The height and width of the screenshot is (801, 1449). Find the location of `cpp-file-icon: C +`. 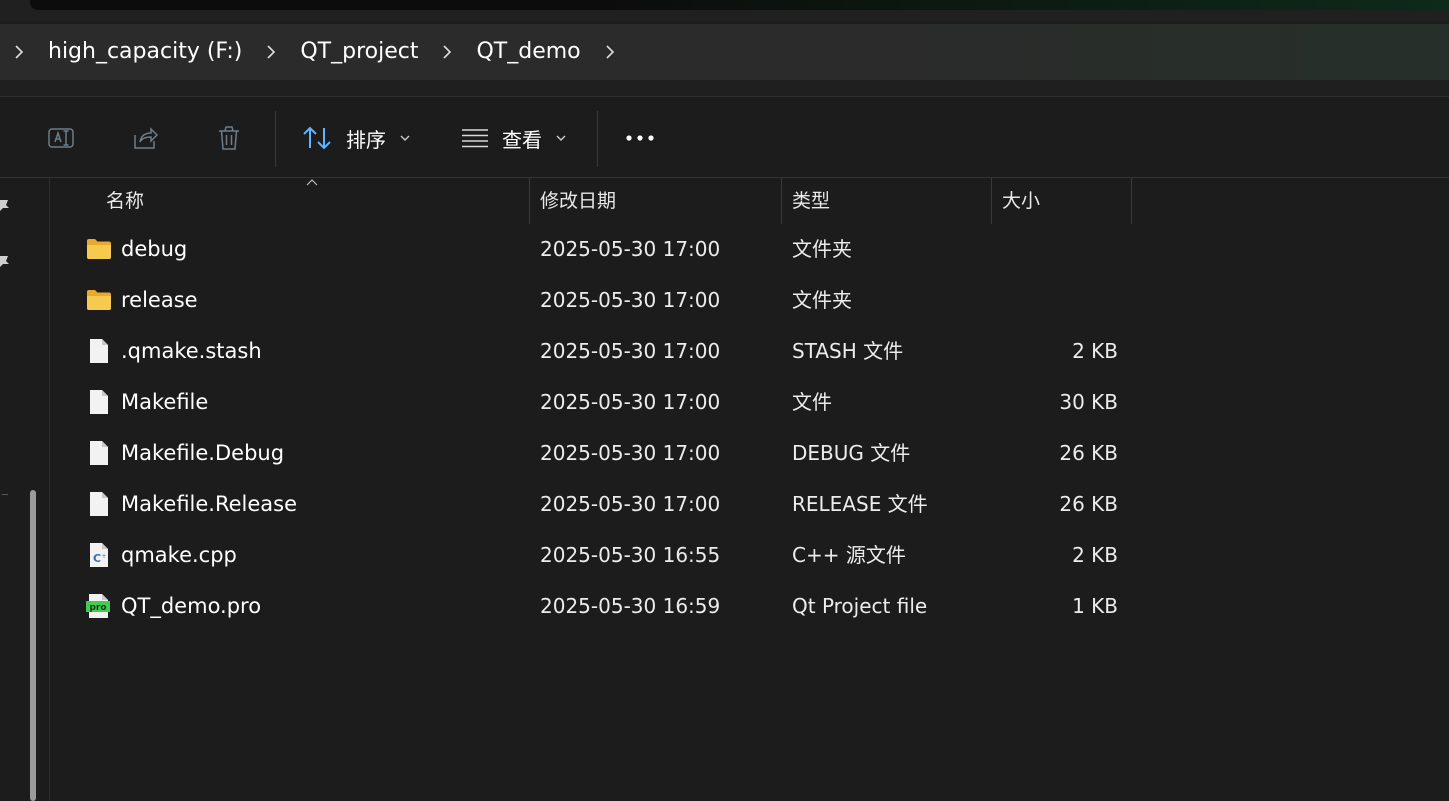

cpp-file-icon: C + is located at coordinates (99, 555).